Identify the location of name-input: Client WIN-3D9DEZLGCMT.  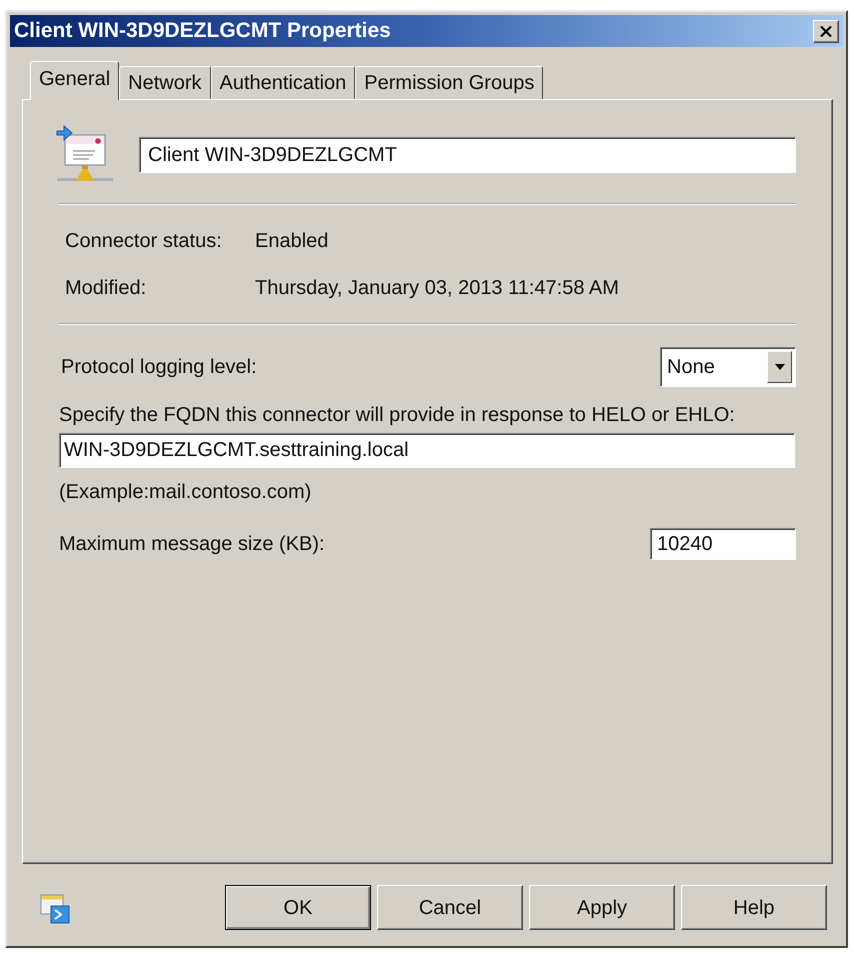
(467, 155).